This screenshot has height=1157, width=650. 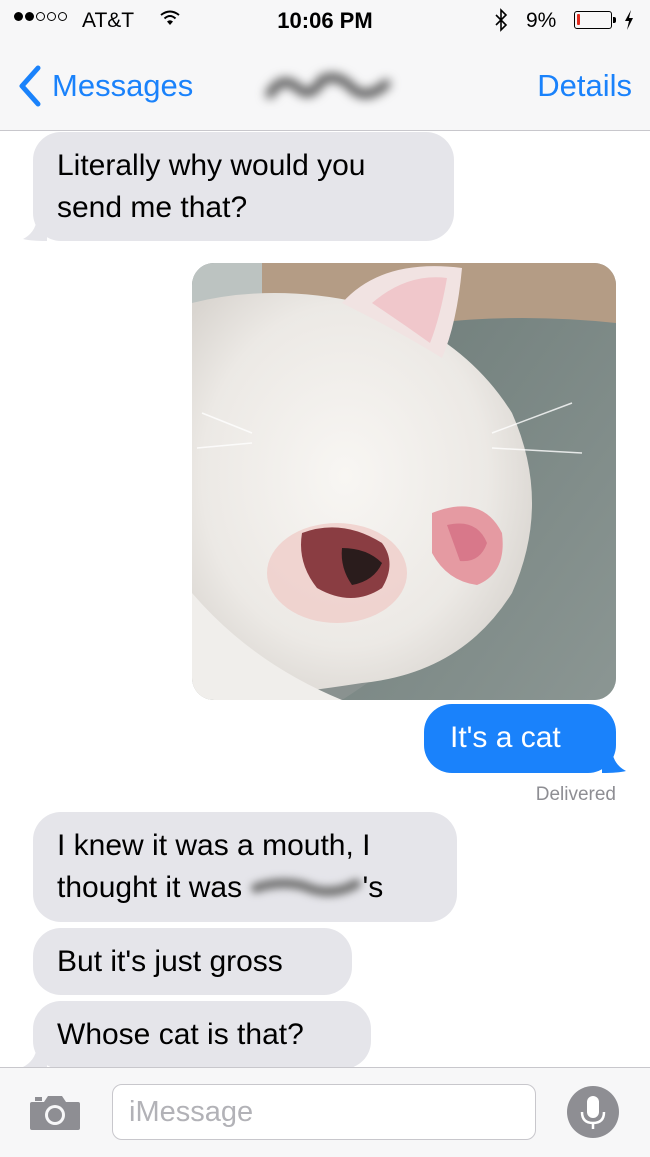 I want to click on microphone-icon, so click(x=593, y=1112).